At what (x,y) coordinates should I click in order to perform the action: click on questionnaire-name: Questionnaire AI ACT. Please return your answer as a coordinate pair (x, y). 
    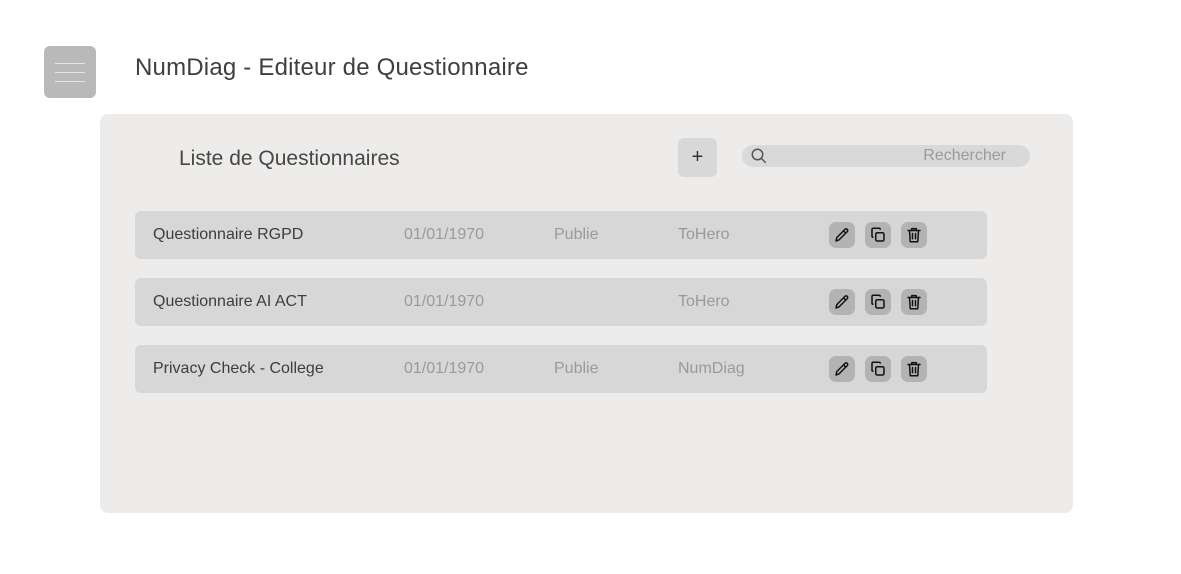
    Looking at the image, I should click on (230, 301).